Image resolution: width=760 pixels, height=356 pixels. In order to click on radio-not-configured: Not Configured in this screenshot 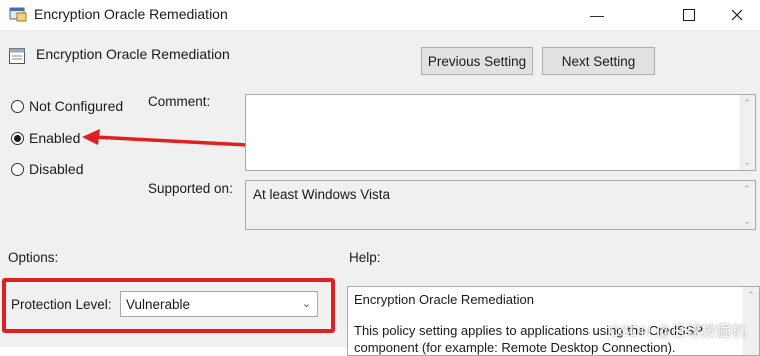, I will do `click(67, 106)`.